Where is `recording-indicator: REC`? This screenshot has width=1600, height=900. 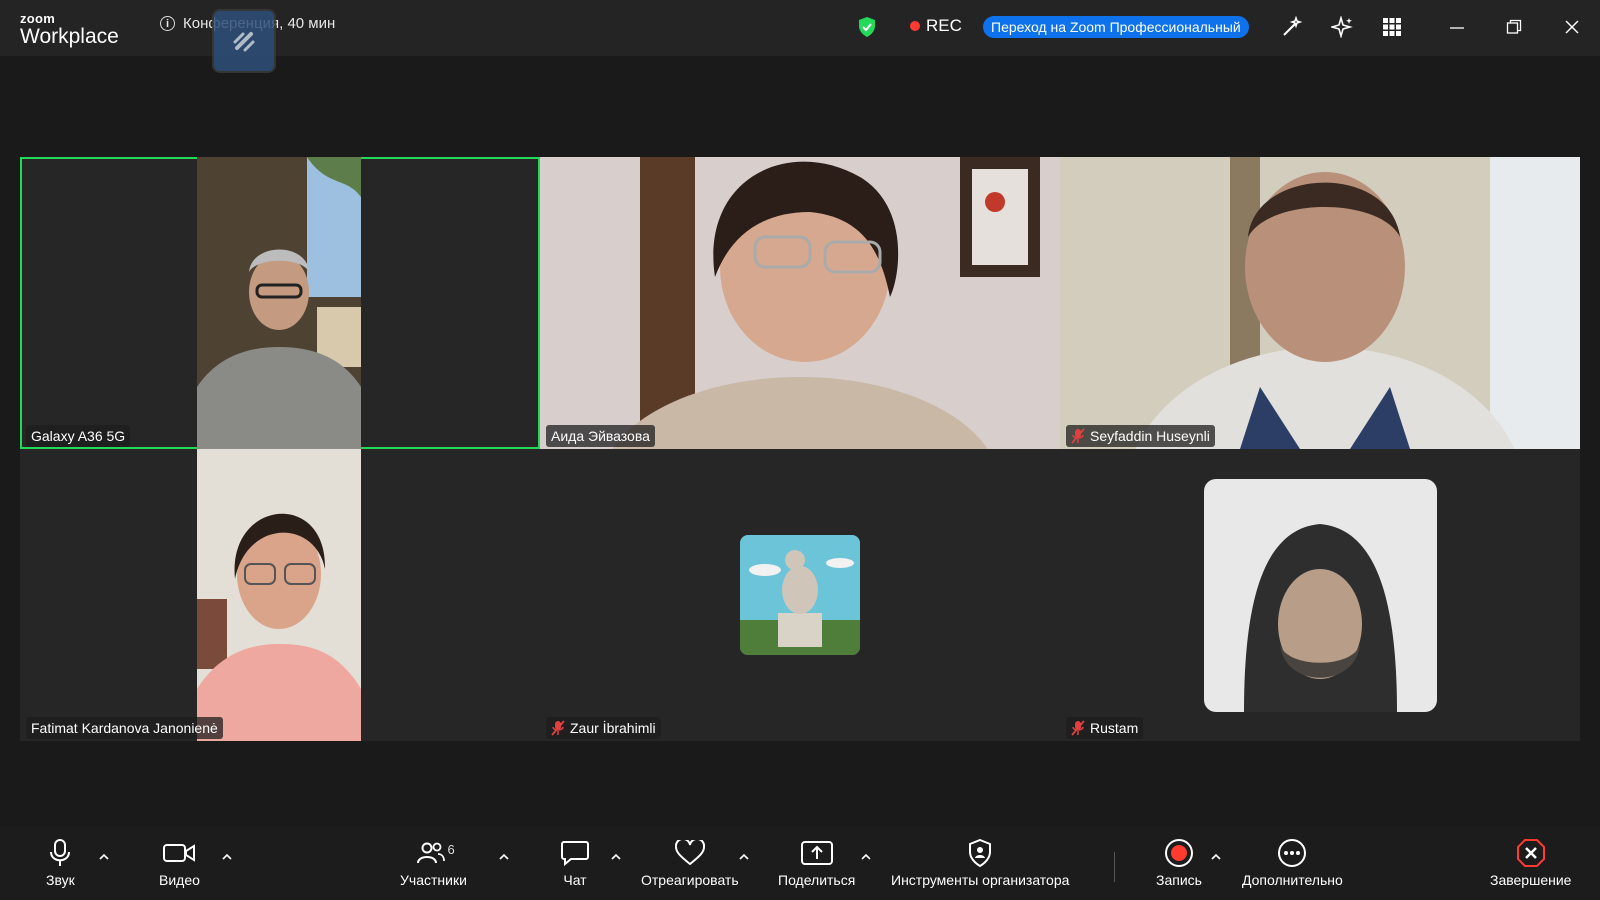
recording-indicator: REC is located at coordinates (936, 26).